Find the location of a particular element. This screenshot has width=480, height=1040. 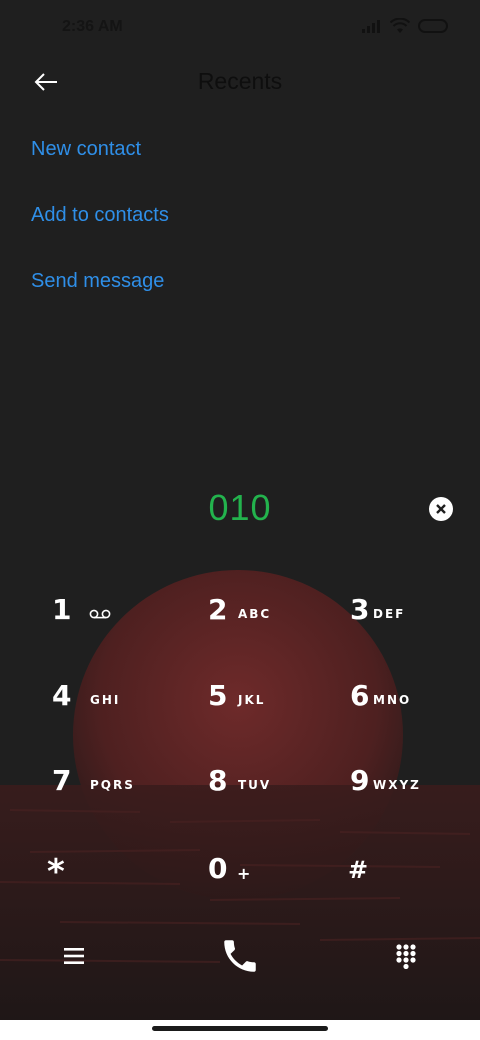

key-2: 2 ABC is located at coordinates (283, 628).